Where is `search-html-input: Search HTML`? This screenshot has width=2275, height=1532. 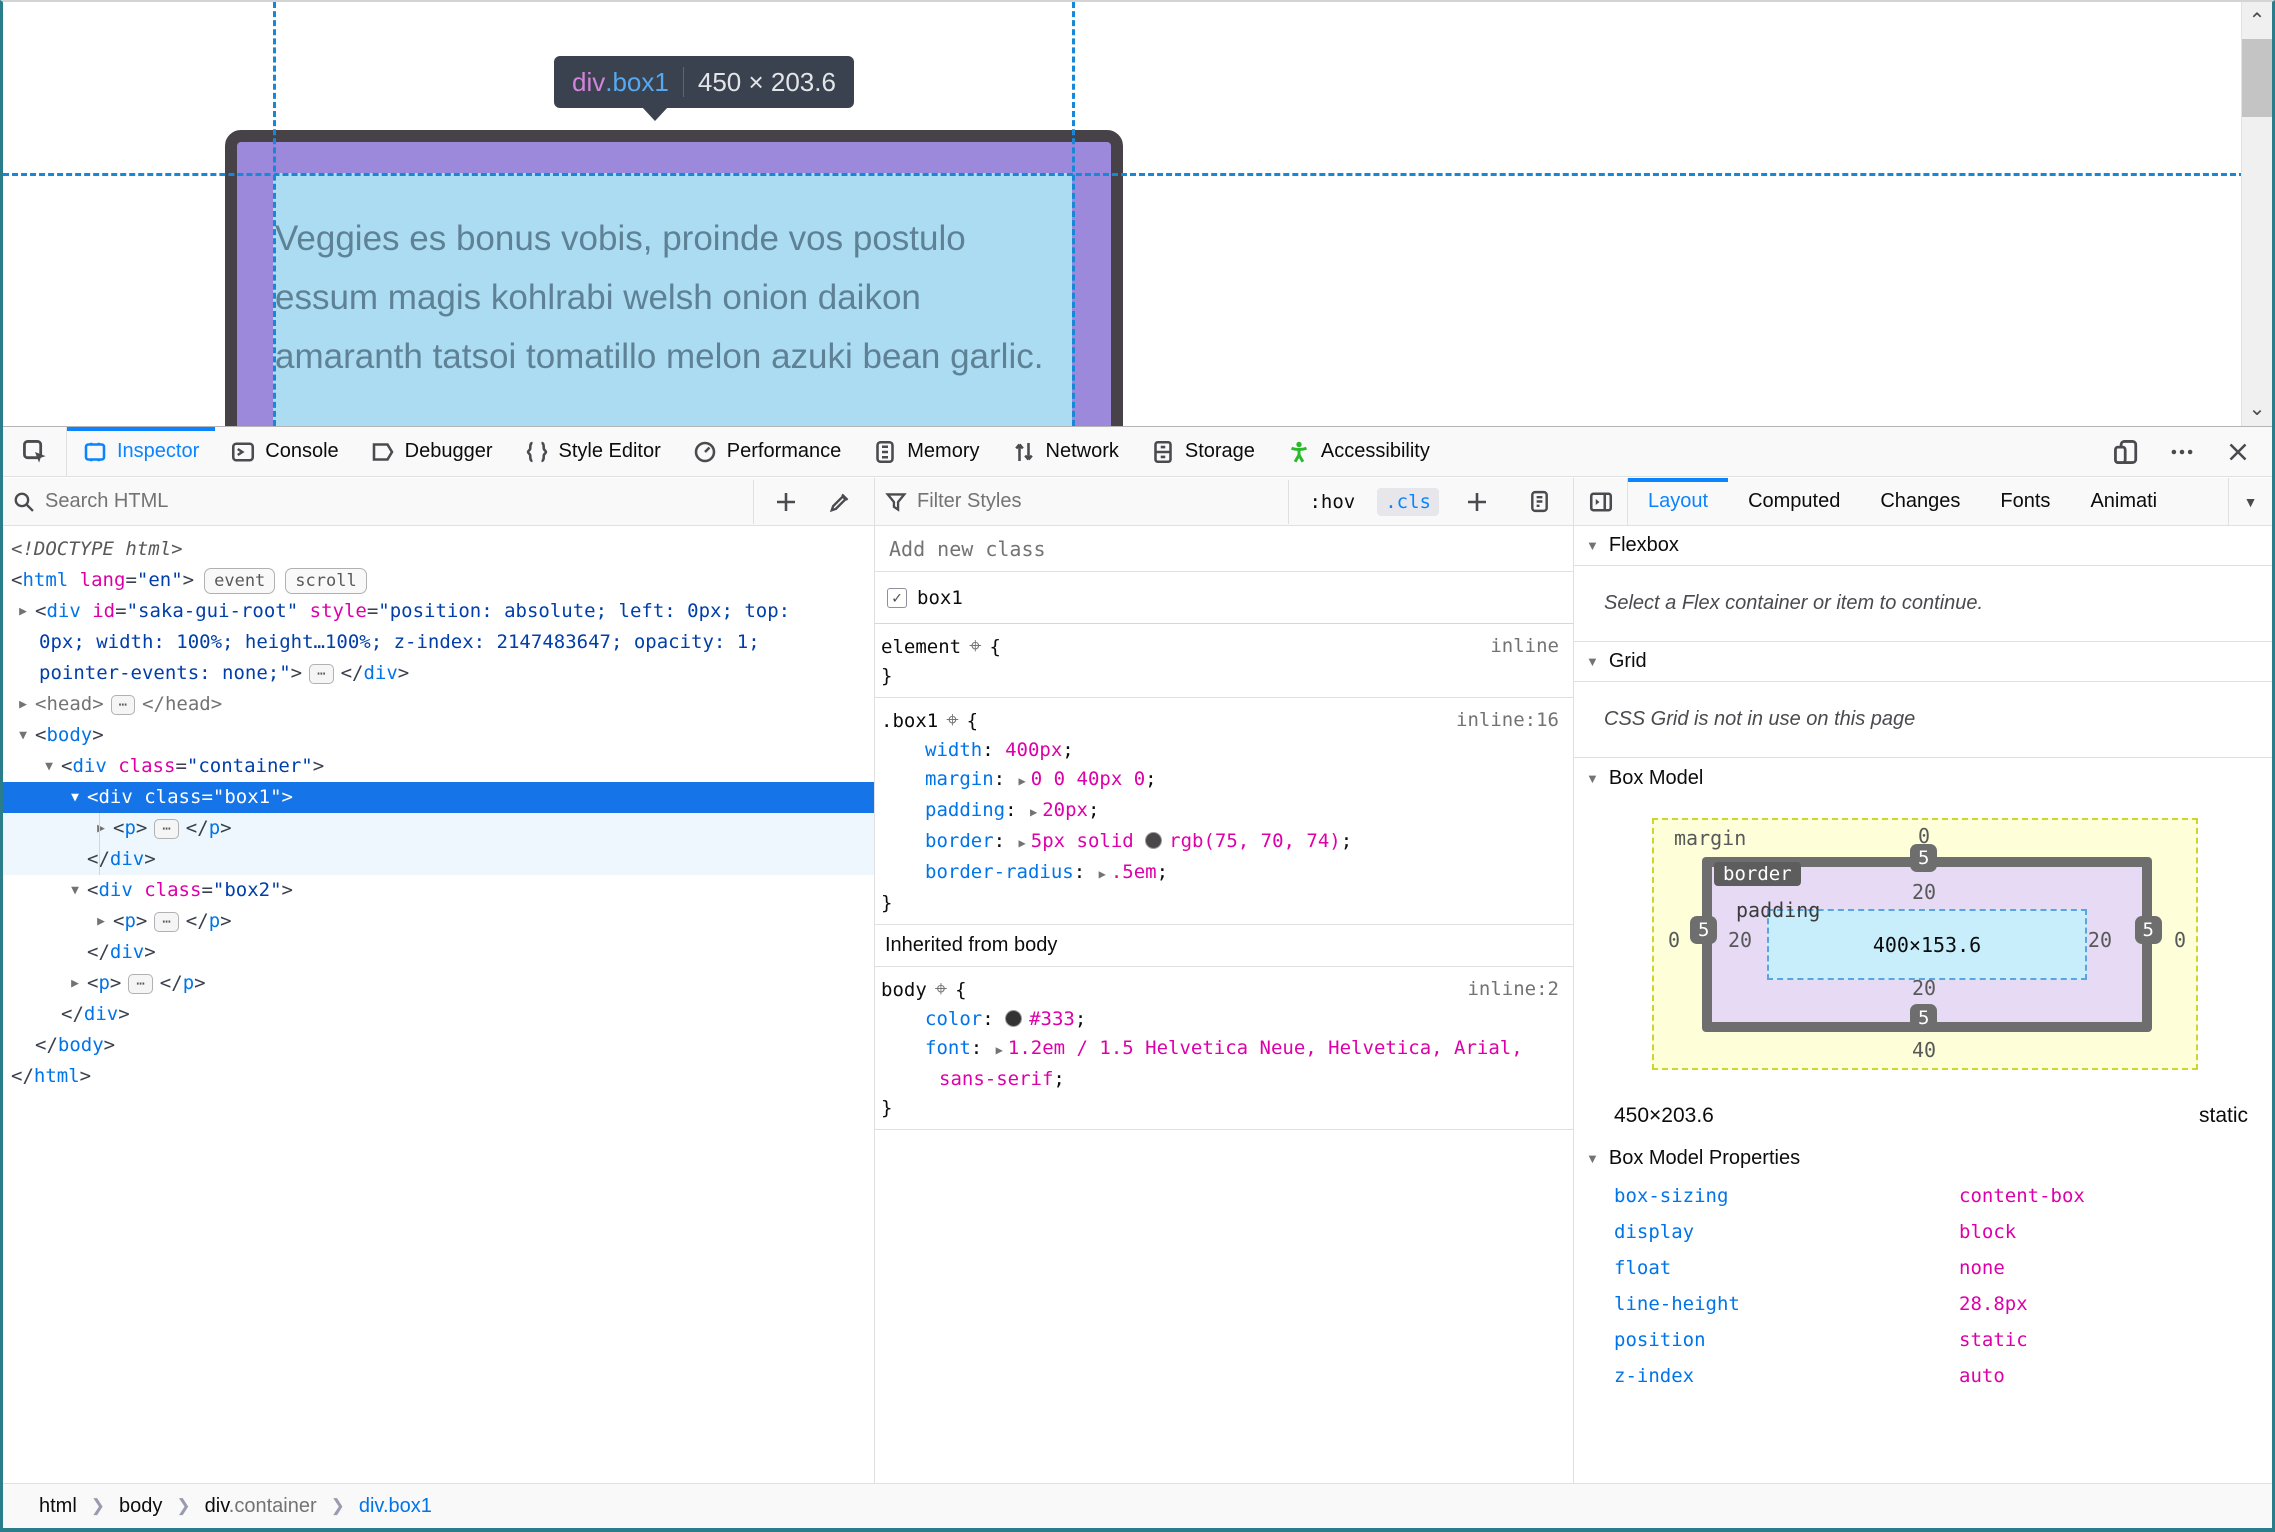
search-html-input: Search HTML is located at coordinates (106, 501).